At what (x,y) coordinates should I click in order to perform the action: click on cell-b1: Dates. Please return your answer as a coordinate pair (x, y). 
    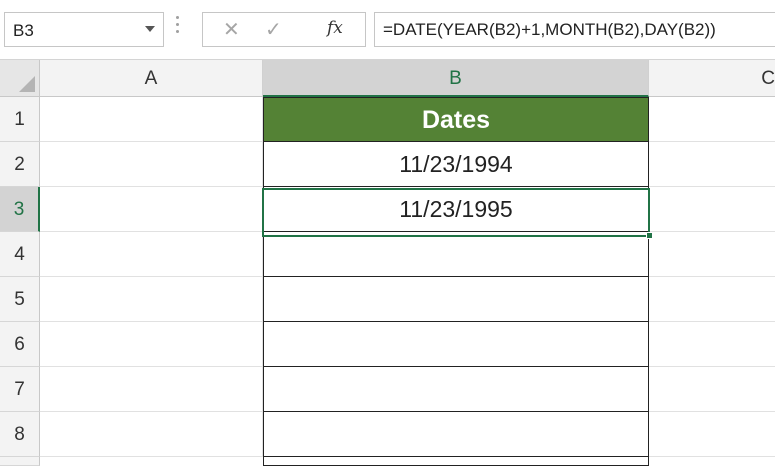
    Looking at the image, I should click on (456, 119).